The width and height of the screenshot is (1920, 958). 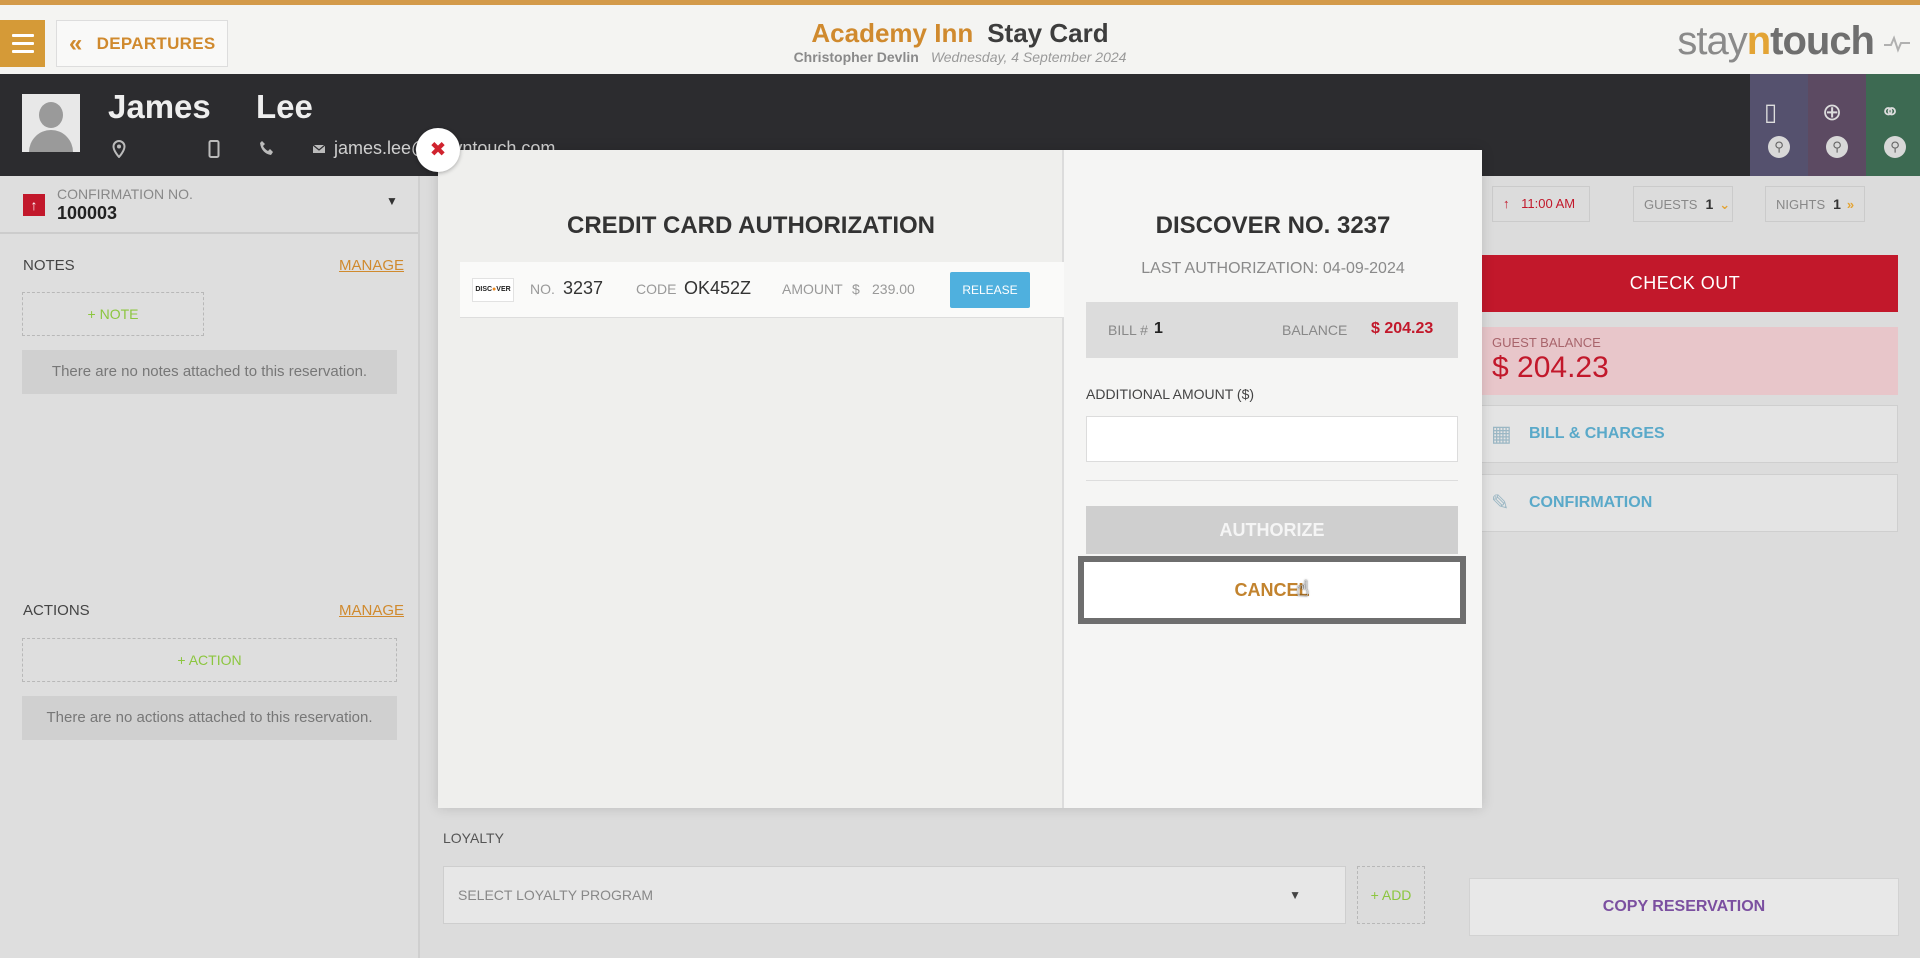 I want to click on authorize-button: AUTHORIZE, so click(x=1272, y=530).